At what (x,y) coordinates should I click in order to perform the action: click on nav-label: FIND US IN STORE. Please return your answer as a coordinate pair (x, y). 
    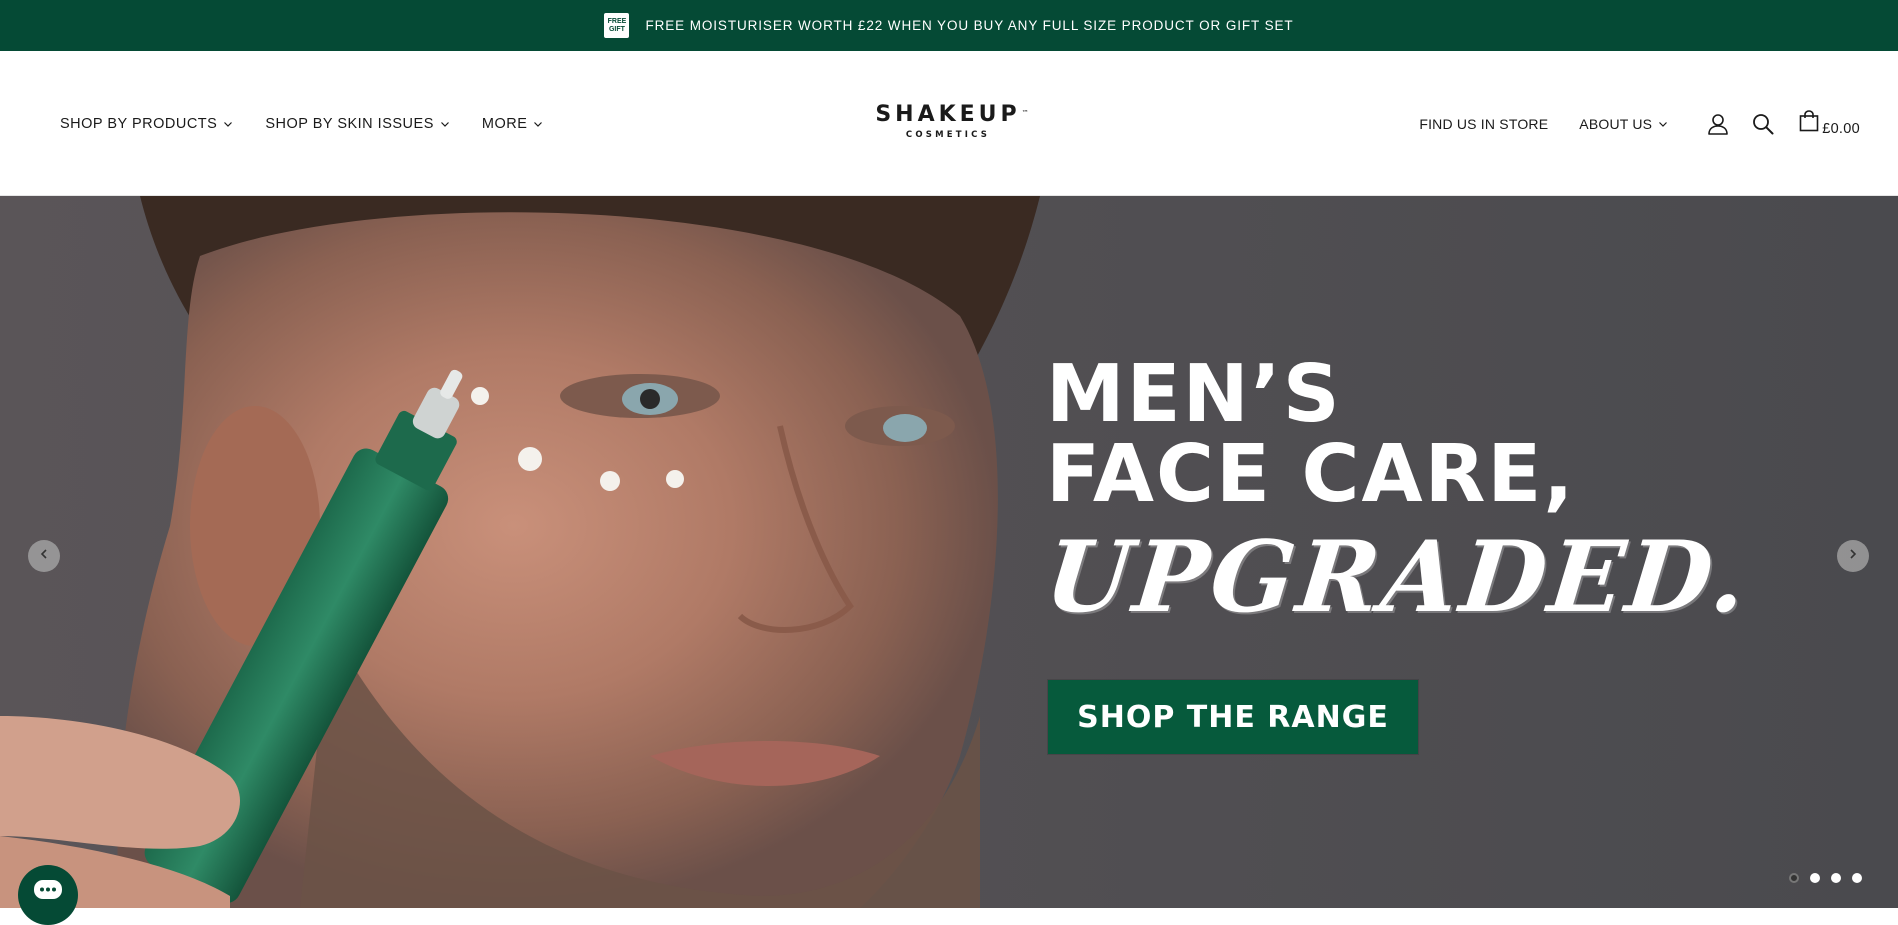
    Looking at the image, I should click on (1484, 123).